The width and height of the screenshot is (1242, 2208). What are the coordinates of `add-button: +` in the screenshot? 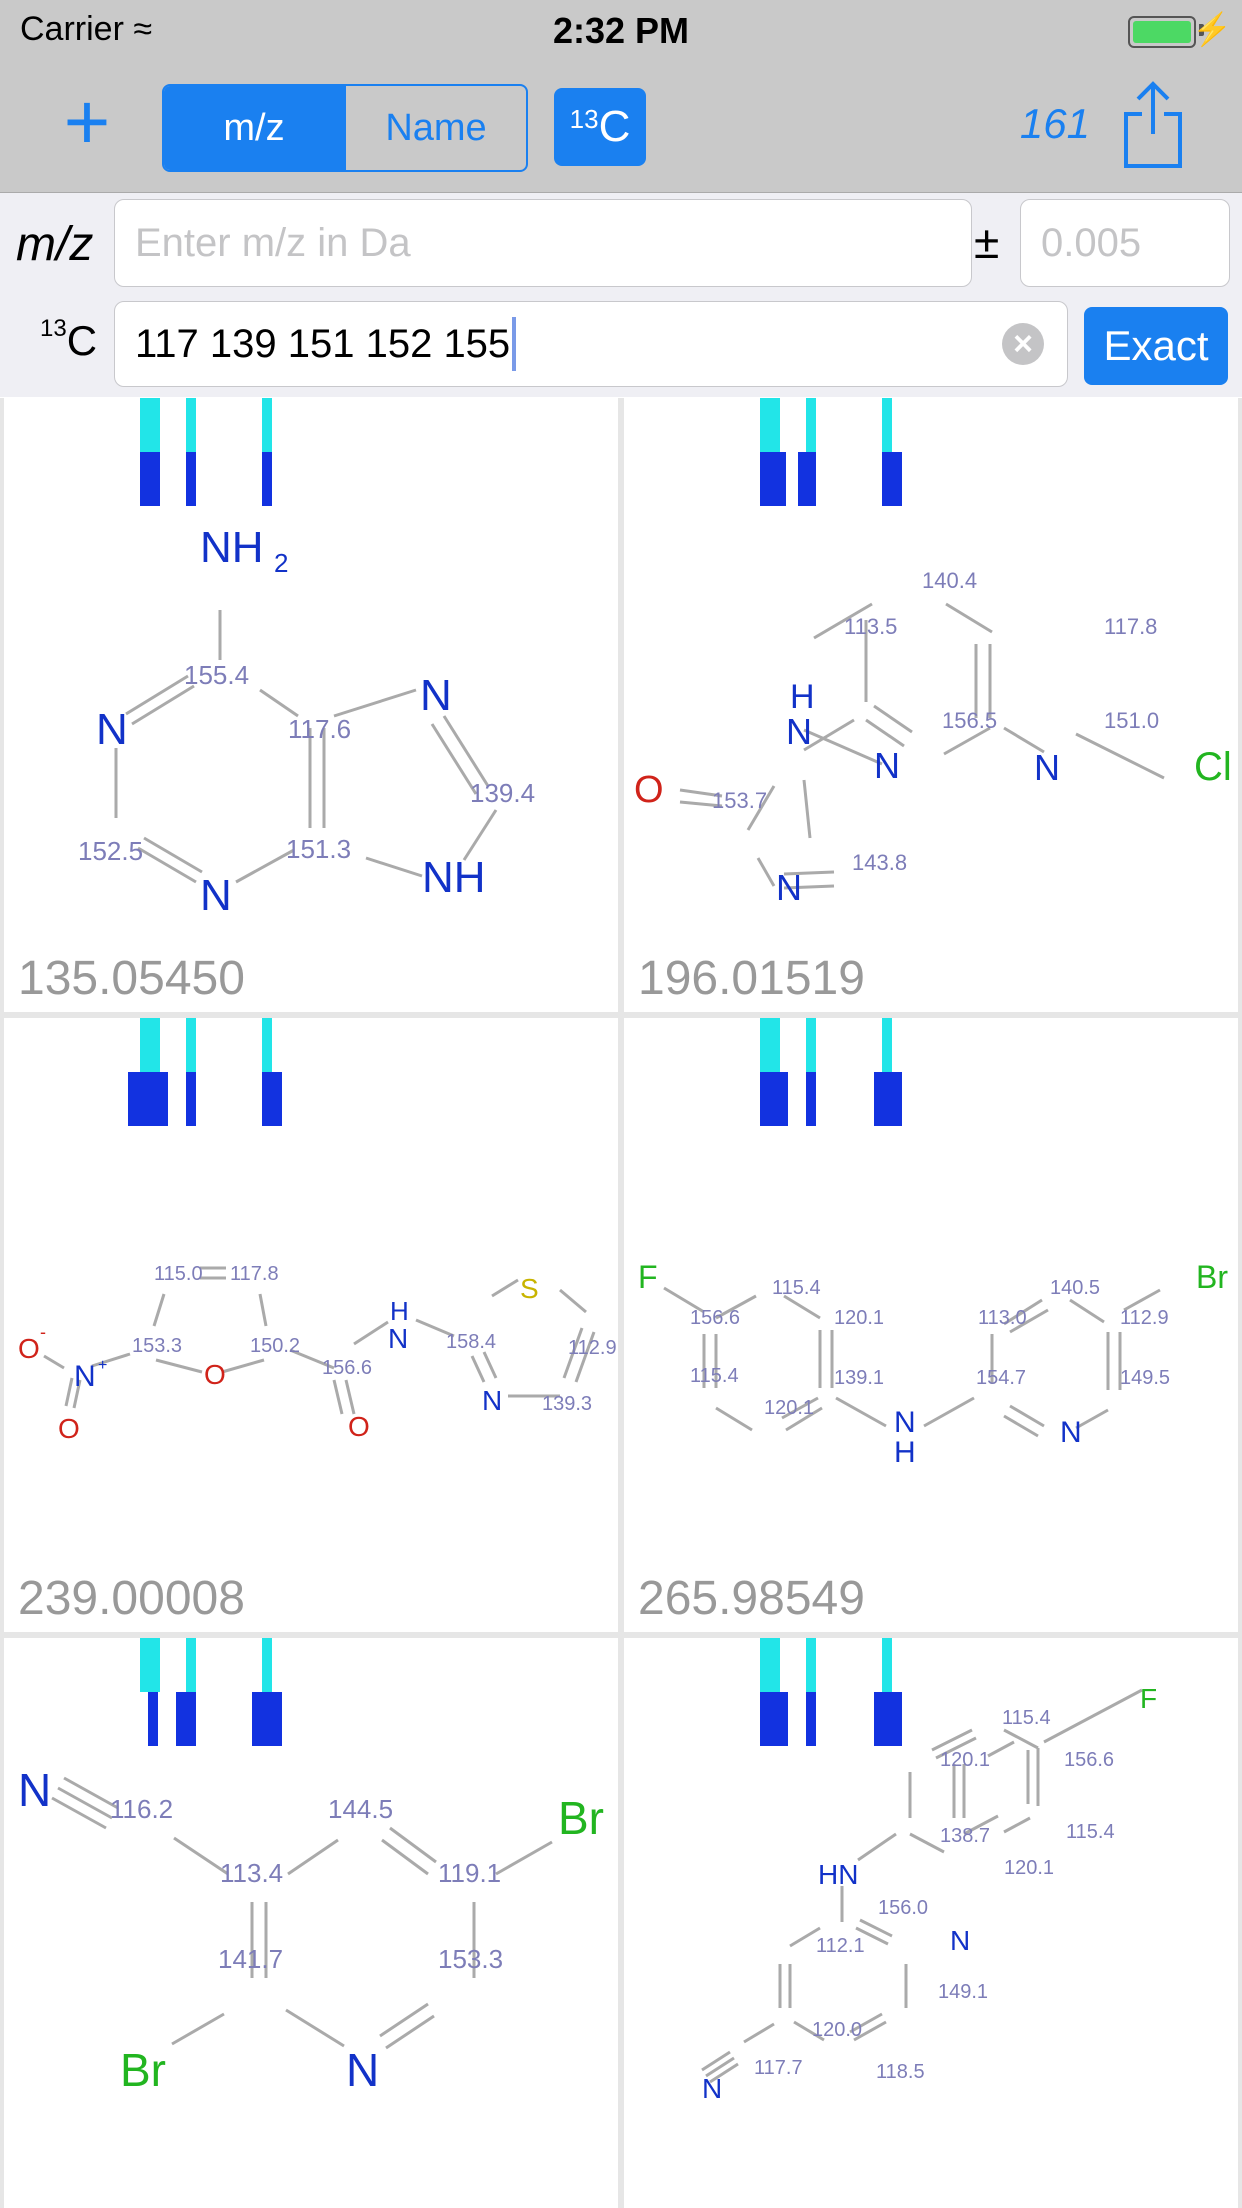 It's located at (87, 122).